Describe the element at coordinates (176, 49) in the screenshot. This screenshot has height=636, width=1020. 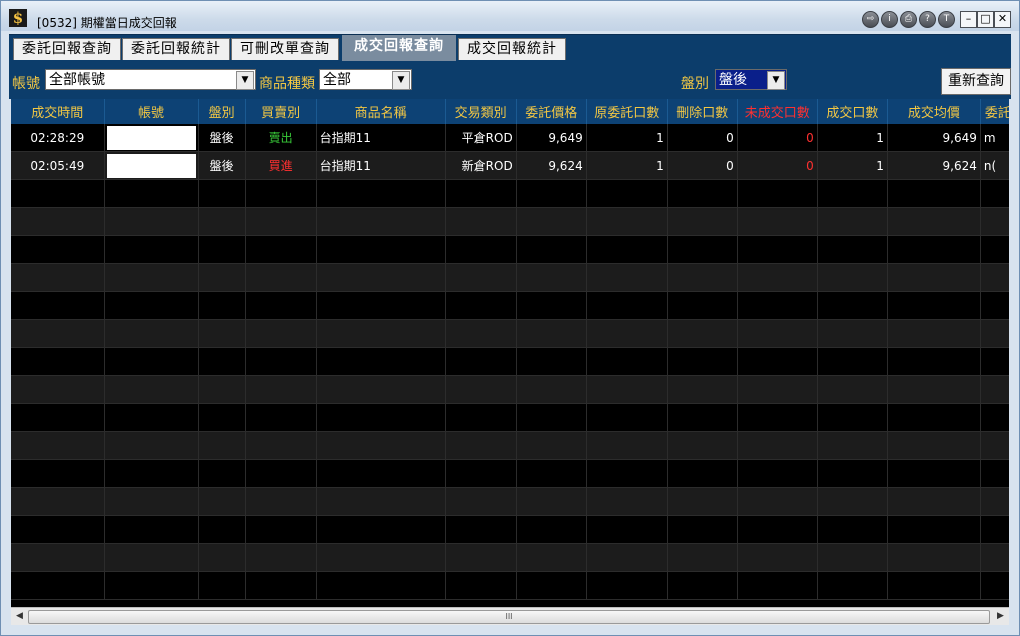
I see `tab-order-report-stats: 委託回報統計` at that location.